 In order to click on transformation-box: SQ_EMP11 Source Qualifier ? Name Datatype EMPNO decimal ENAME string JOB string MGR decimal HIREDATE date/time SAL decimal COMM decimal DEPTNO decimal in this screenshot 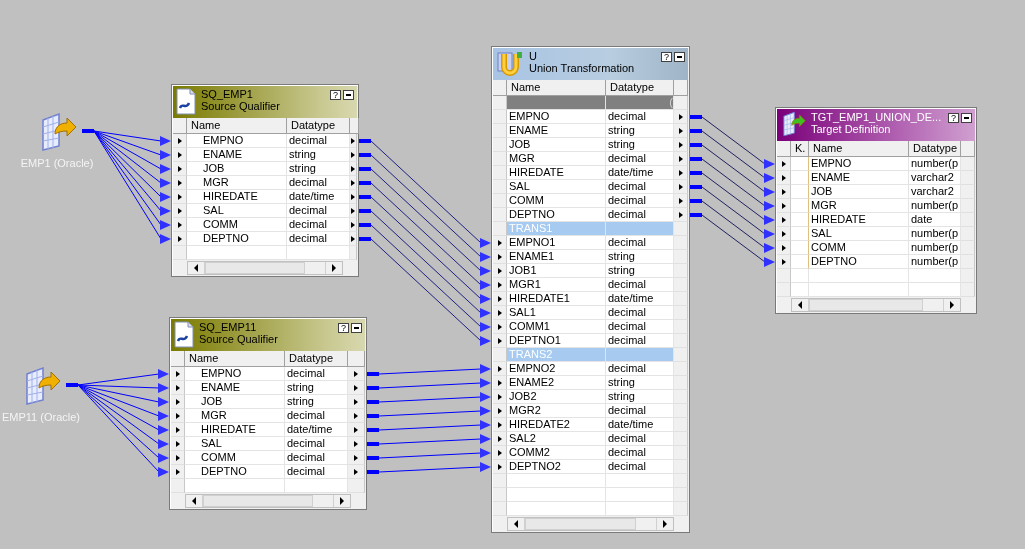, I will do `click(268, 413)`.